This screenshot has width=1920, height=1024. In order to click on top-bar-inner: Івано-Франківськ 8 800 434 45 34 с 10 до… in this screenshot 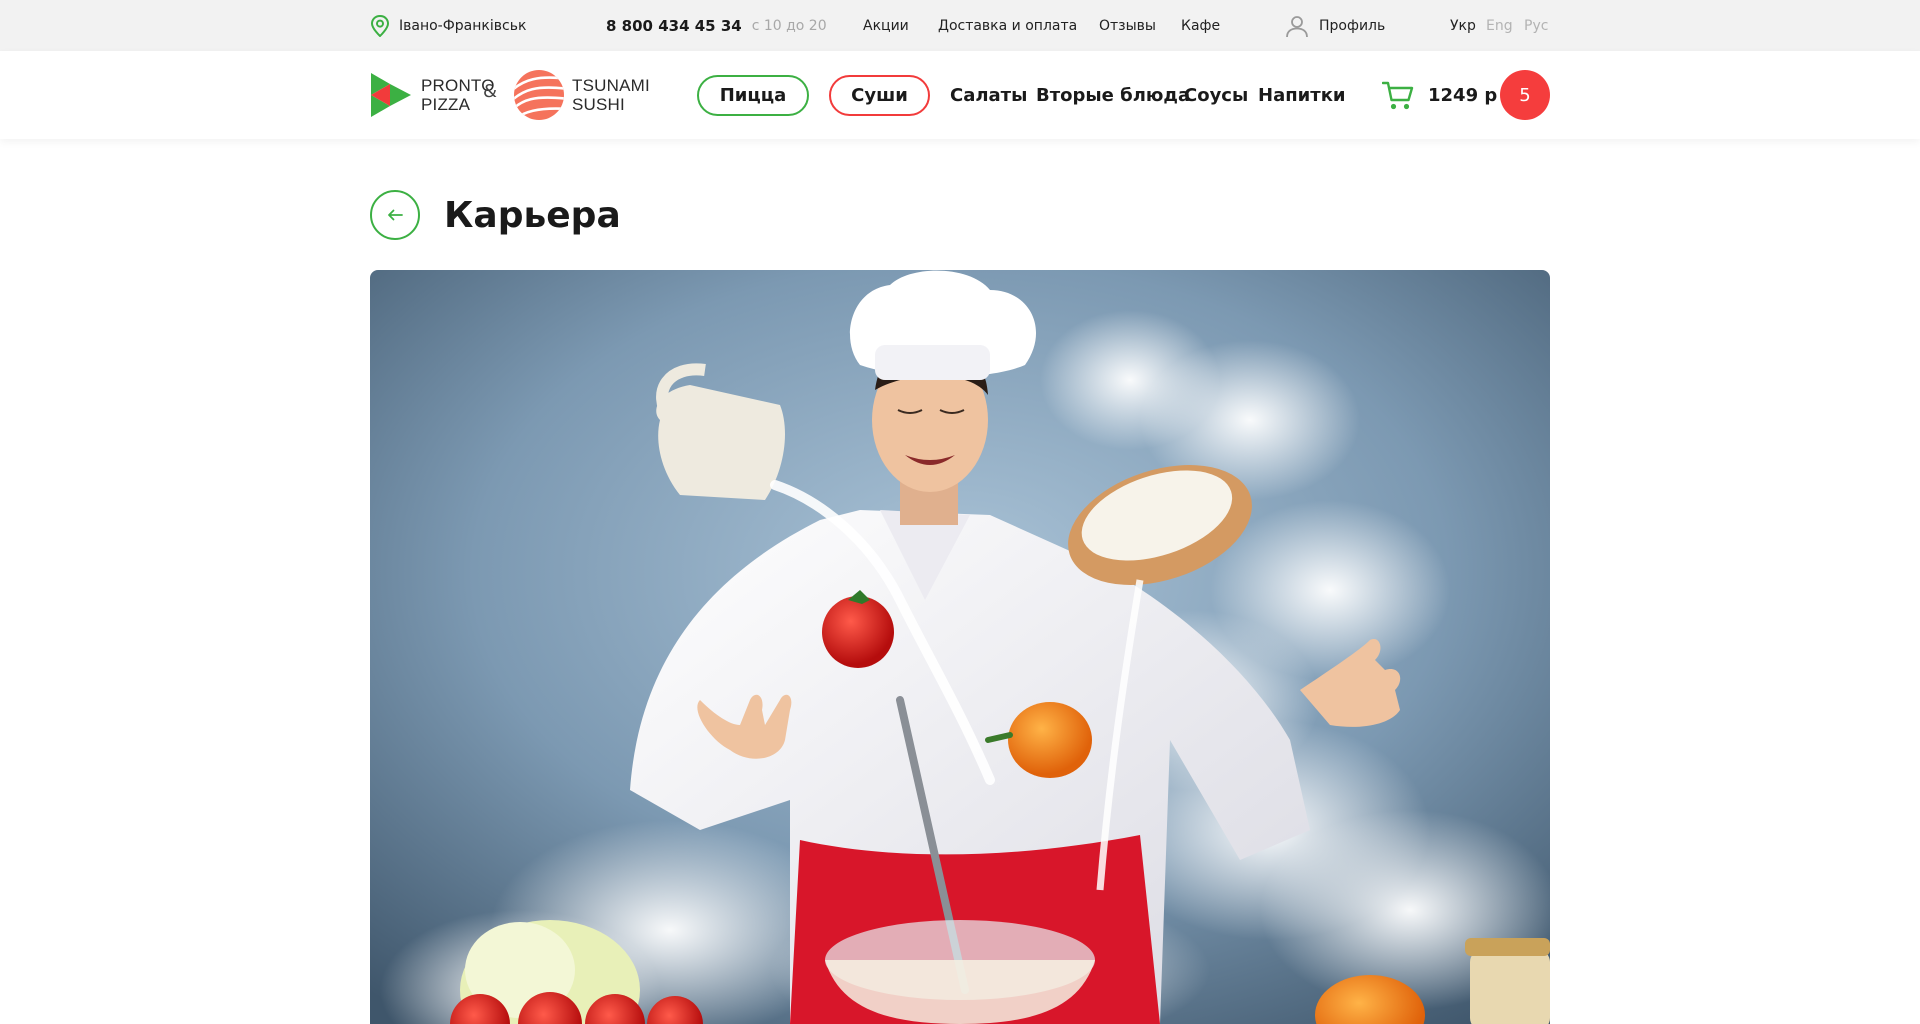, I will do `click(960, 25)`.